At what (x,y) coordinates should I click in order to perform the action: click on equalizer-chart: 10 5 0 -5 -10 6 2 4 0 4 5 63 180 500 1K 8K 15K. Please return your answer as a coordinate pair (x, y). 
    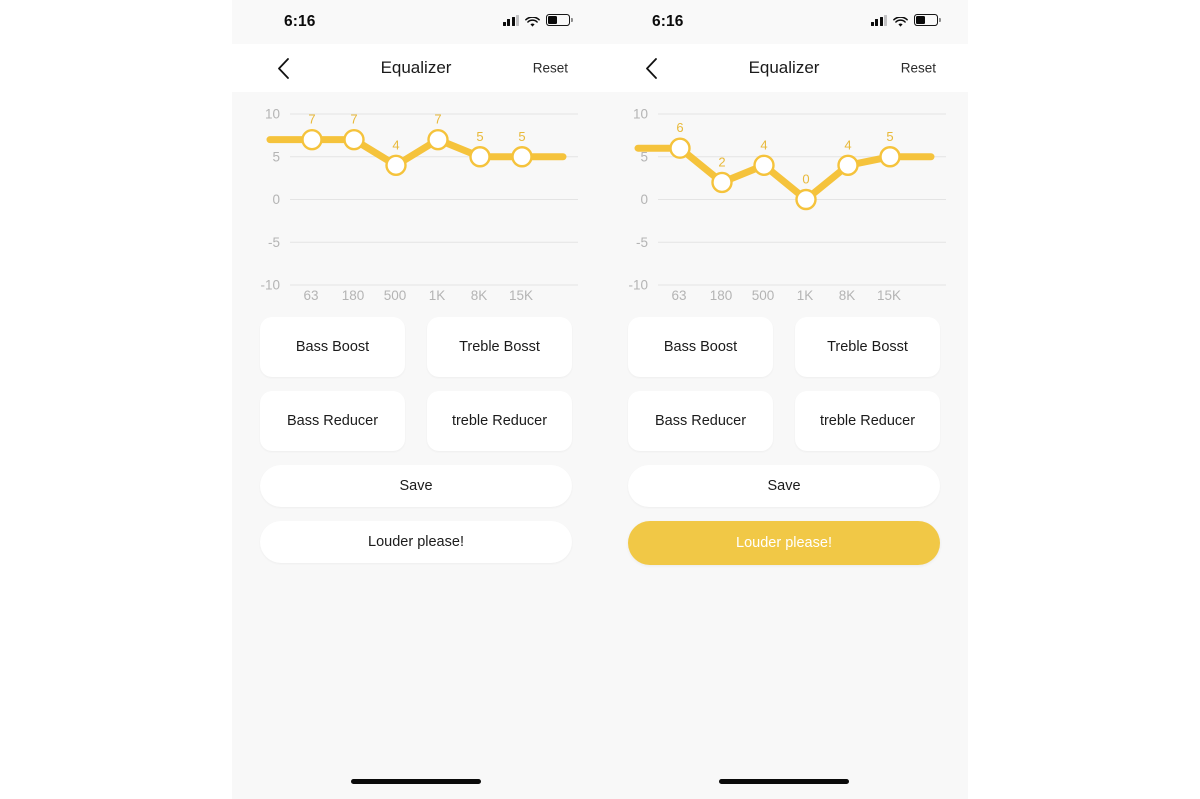
    Looking at the image, I should click on (784, 204).